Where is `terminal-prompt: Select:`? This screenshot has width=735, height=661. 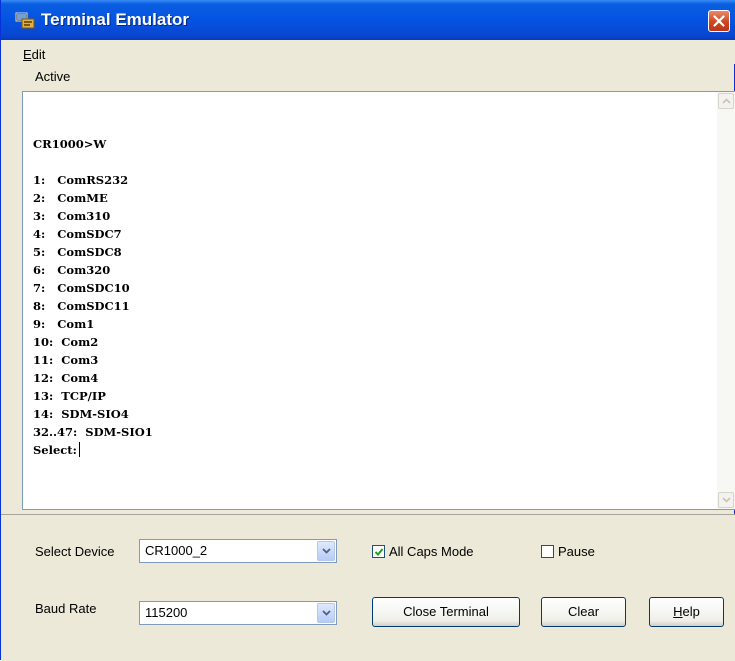
terminal-prompt: Select: is located at coordinates (55, 450).